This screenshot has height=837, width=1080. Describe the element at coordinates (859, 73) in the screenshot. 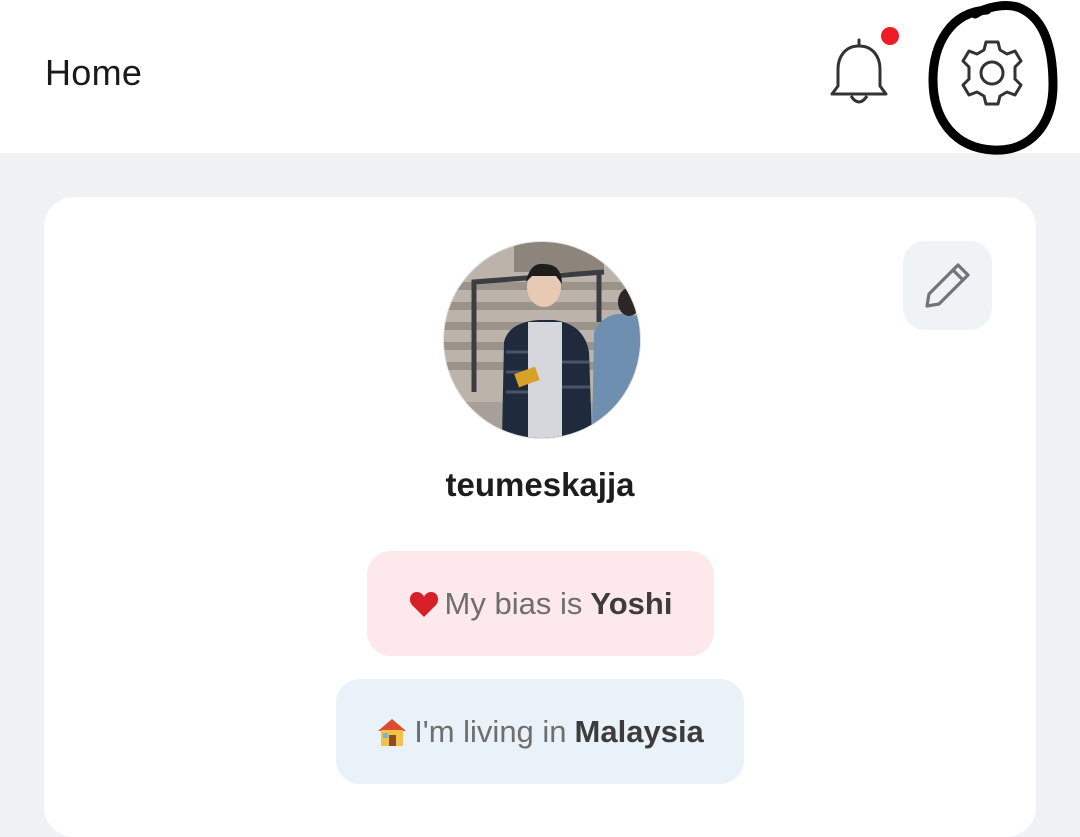

I see `bell-icon` at that location.